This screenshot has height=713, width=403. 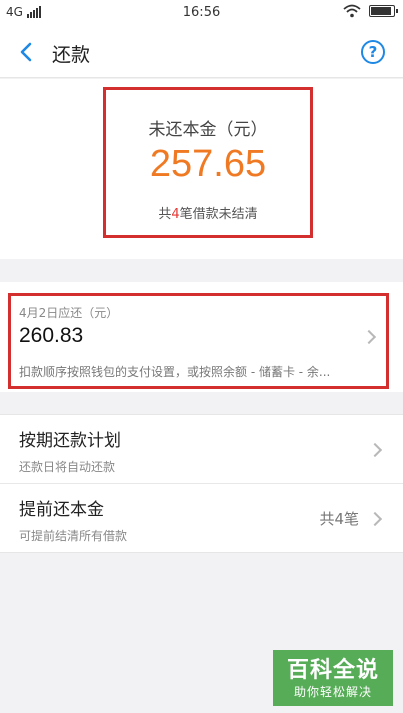 I want to click on baike-watermark-logo: 百科全说 助你轻松解决, so click(x=333, y=678).